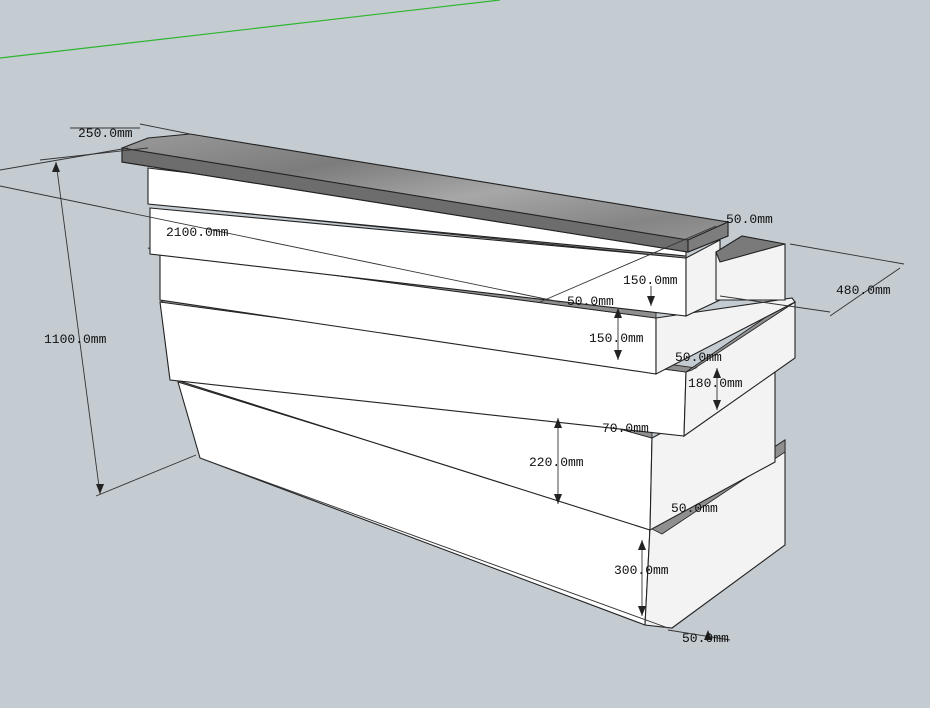  Describe the element at coordinates (590, 301) in the screenshot. I see `dim-gap1: 50.0mm` at that location.